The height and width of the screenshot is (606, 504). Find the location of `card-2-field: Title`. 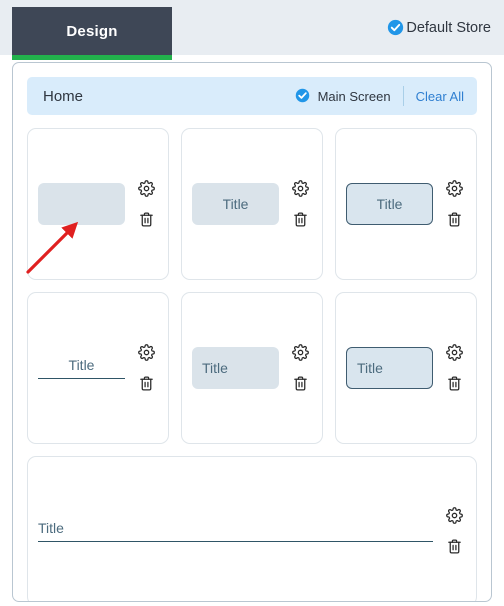

card-2-field: Title is located at coordinates (235, 204).